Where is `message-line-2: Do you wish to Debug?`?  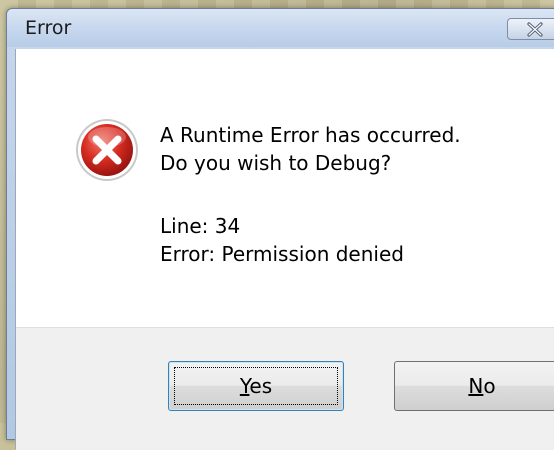
message-line-2: Do you wish to Debug? is located at coordinates (276, 163).